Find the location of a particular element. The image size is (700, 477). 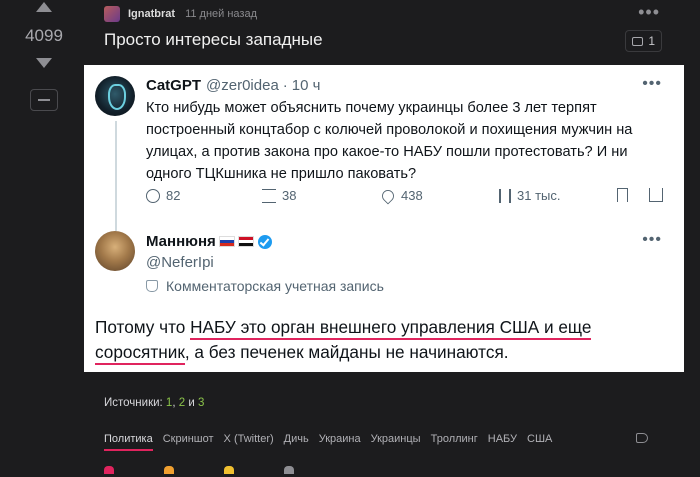

tweet2-name: Маннюня is located at coordinates (181, 241).